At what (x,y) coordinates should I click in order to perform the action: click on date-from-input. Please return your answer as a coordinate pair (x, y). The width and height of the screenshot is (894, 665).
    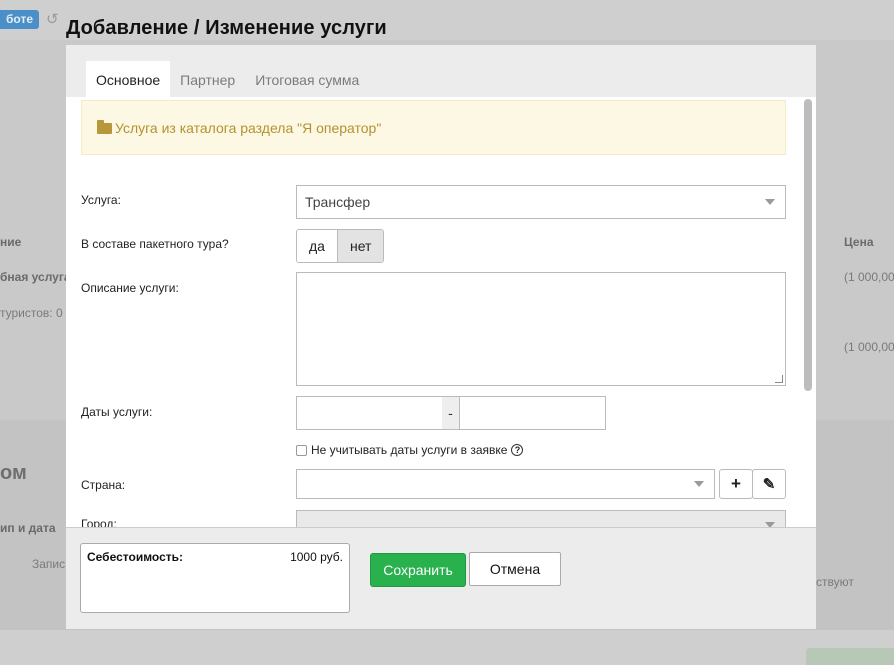
    Looking at the image, I should click on (369, 413).